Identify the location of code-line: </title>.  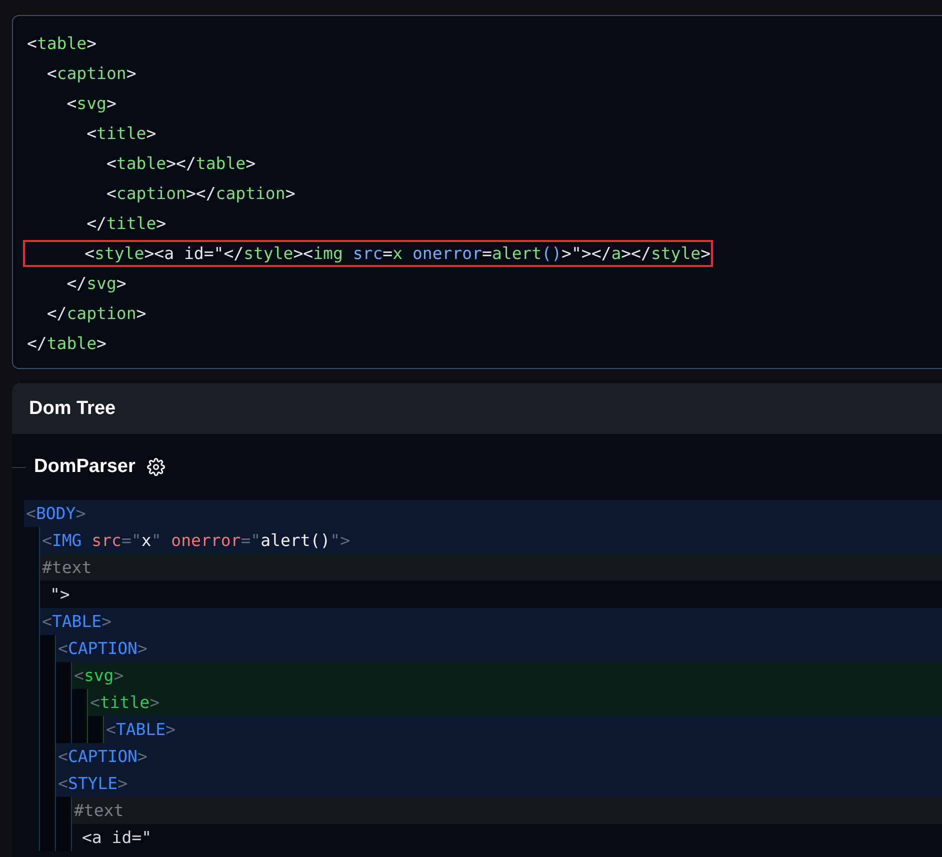
(127, 223).